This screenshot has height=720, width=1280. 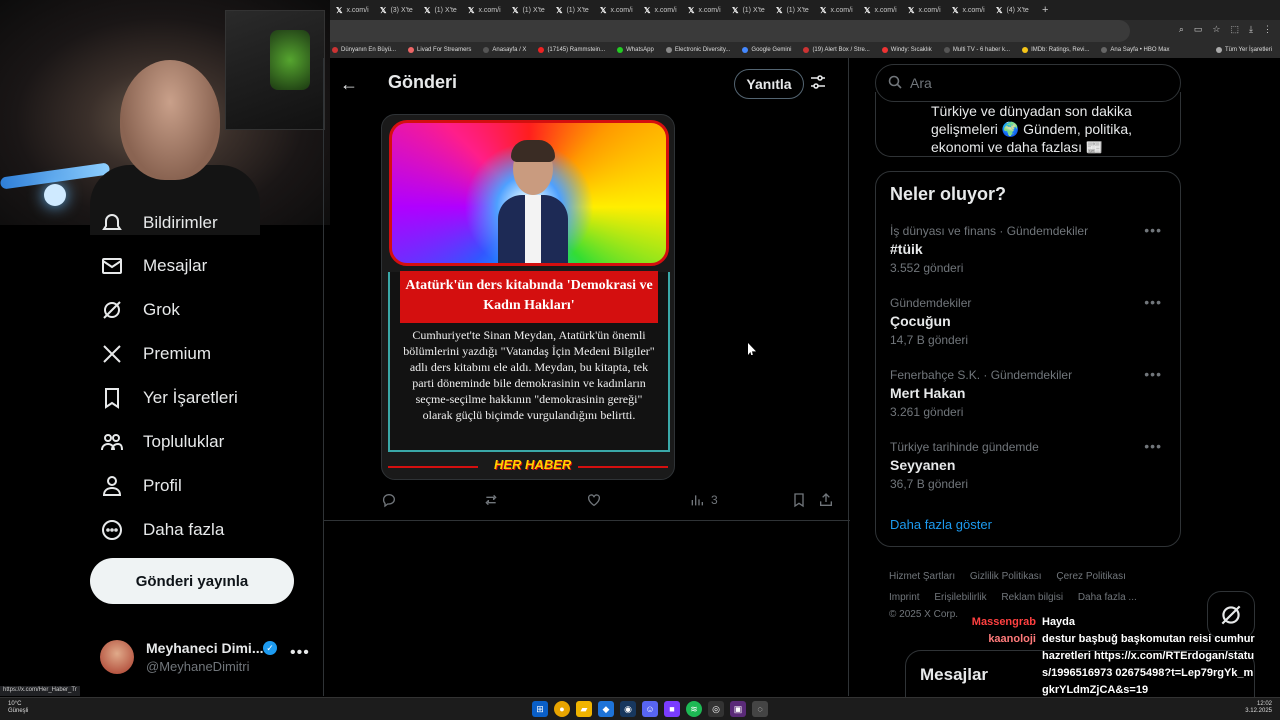 What do you see at coordinates (1030, 320) in the screenshot?
I see `trend-item: Gündemdekiler Çocuğun 14,7 B gönderi •••` at bounding box center [1030, 320].